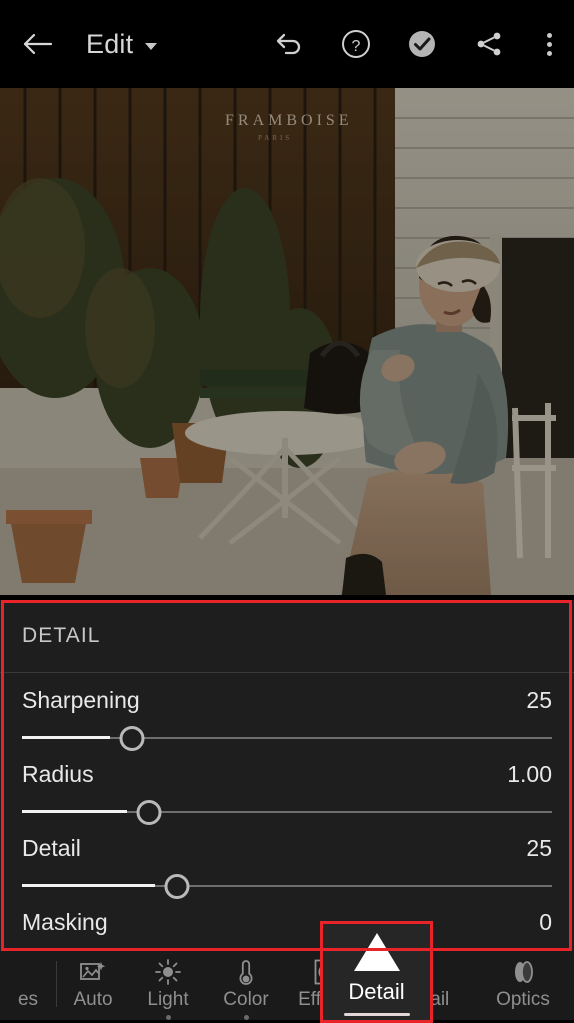 This screenshot has height=1023, width=574. I want to click on slider-value-radius: 1.00, so click(529, 774).